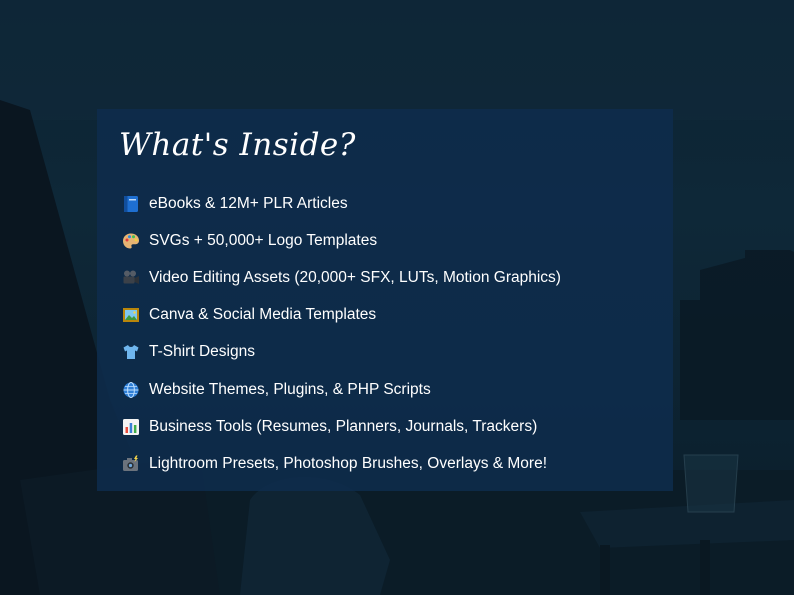 The width and height of the screenshot is (794, 595). I want to click on blue-book-icon, so click(131, 204).